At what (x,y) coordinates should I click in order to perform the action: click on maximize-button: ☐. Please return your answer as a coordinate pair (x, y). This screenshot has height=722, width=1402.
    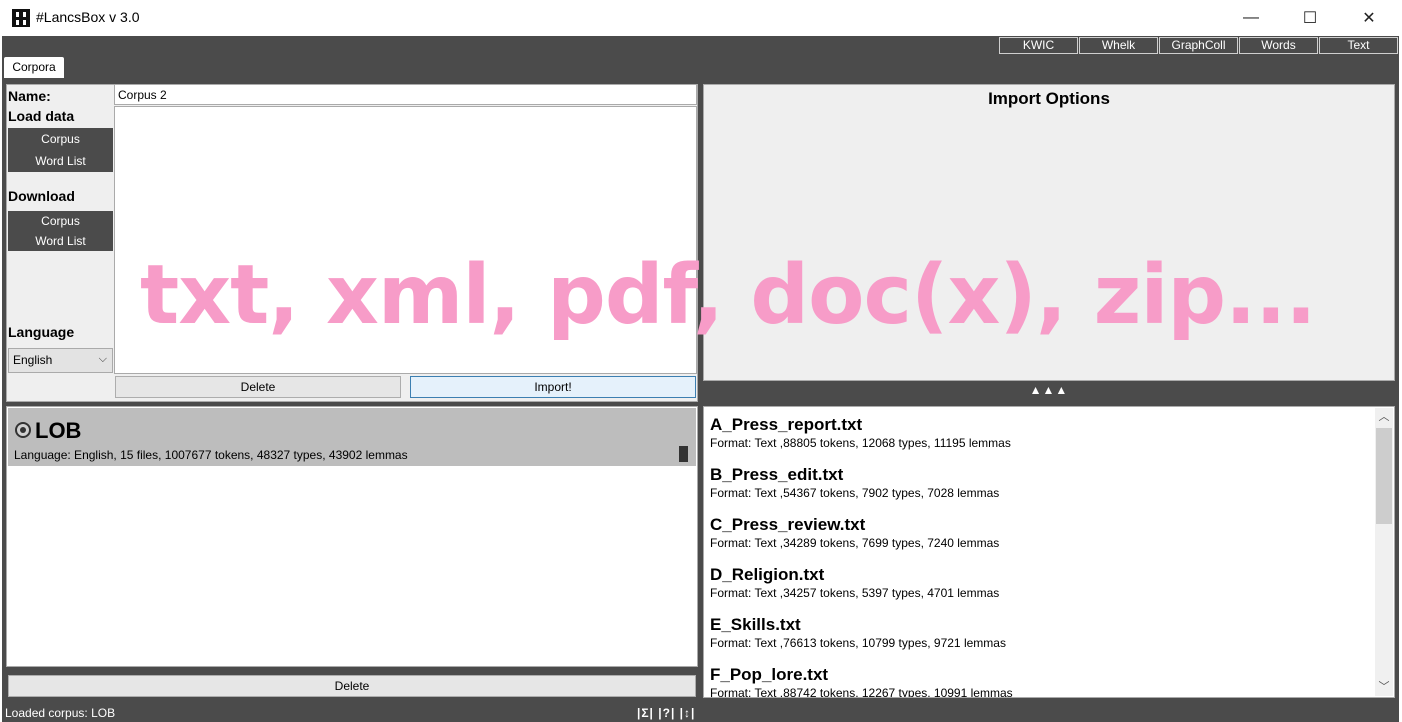
    Looking at the image, I should click on (1310, 18).